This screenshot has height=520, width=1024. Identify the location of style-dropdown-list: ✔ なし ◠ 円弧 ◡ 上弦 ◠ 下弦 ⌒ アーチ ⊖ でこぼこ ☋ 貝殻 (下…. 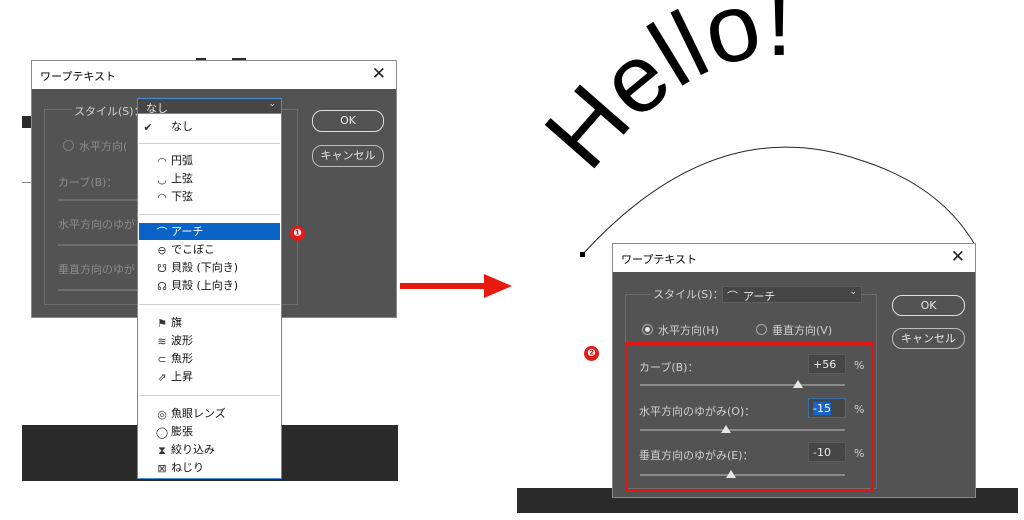
(209, 296).